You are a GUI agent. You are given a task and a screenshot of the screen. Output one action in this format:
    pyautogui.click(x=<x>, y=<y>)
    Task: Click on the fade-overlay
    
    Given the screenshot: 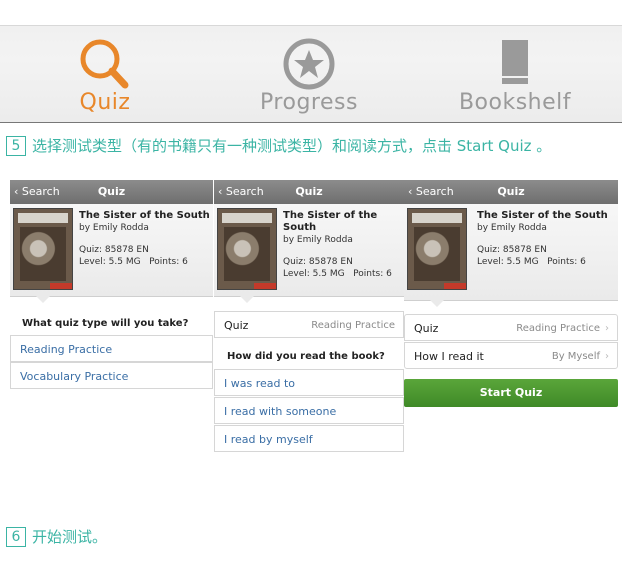 What is the action you would take?
    pyautogui.click(x=311, y=490)
    